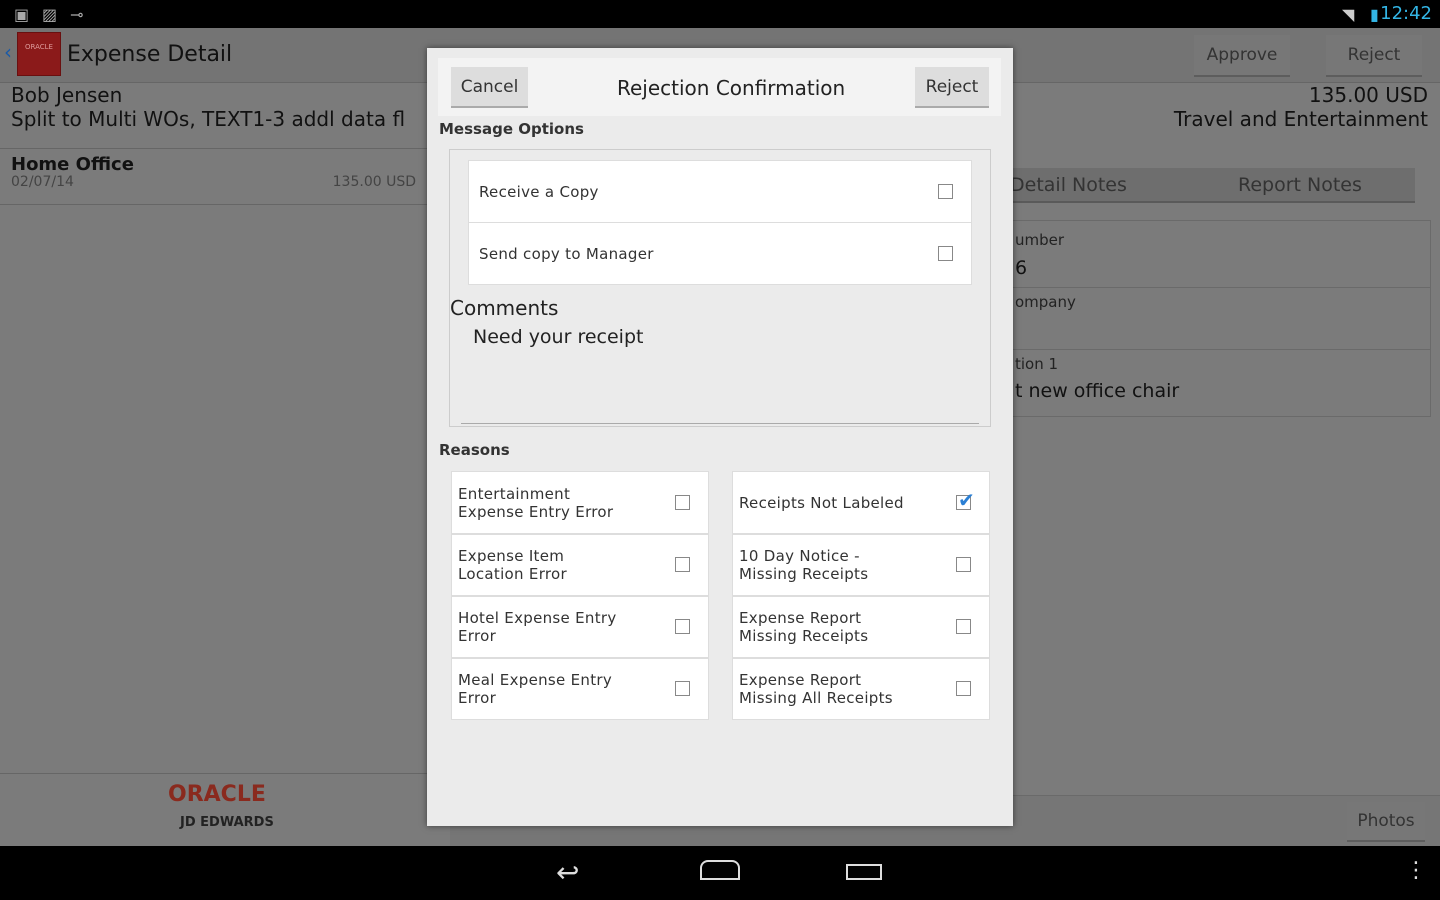  Describe the element at coordinates (8, 52) in the screenshot. I see `back-icon: ‹` at that location.